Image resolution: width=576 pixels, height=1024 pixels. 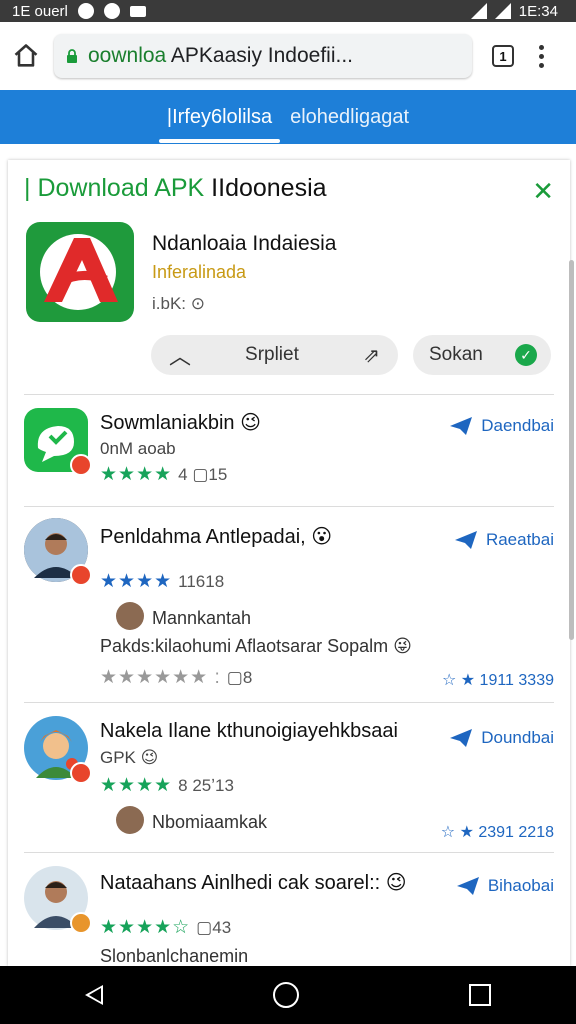 What do you see at coordinates (480, 995) in the screenshot?
I see `recent-apps-icon` at bounding box center [480, 995].